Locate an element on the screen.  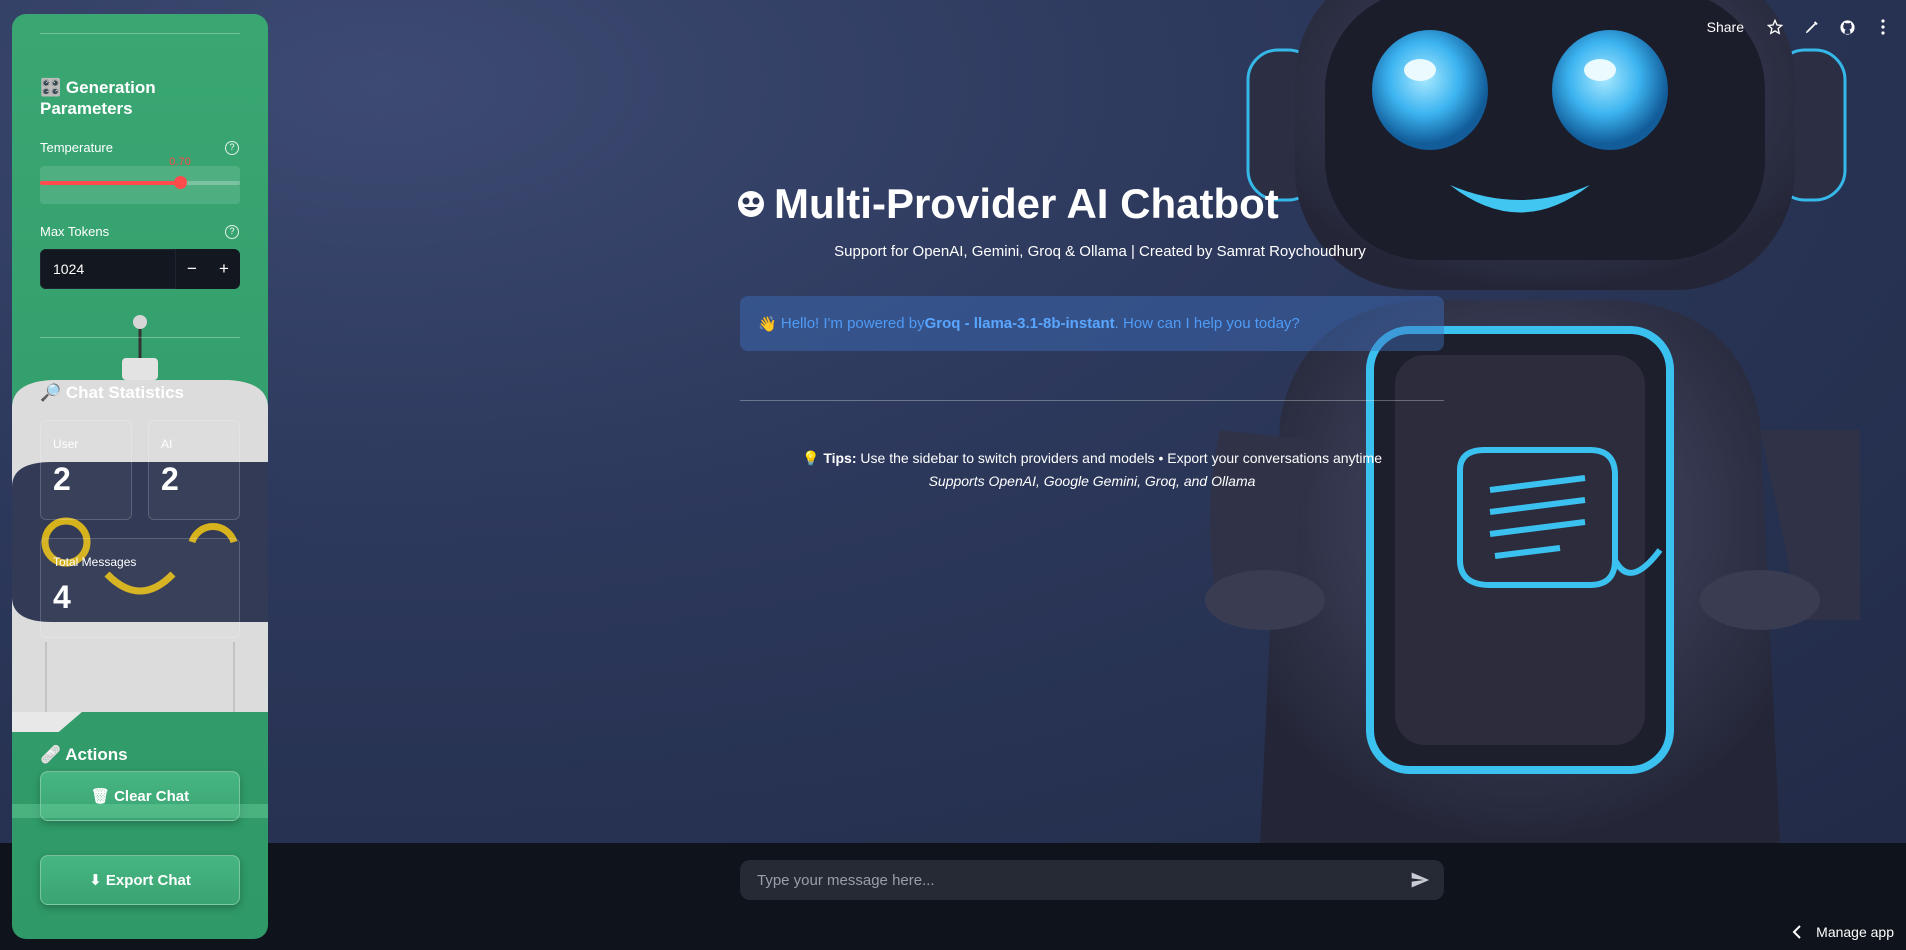
edit-icon is located at coordinates (1811, 27).